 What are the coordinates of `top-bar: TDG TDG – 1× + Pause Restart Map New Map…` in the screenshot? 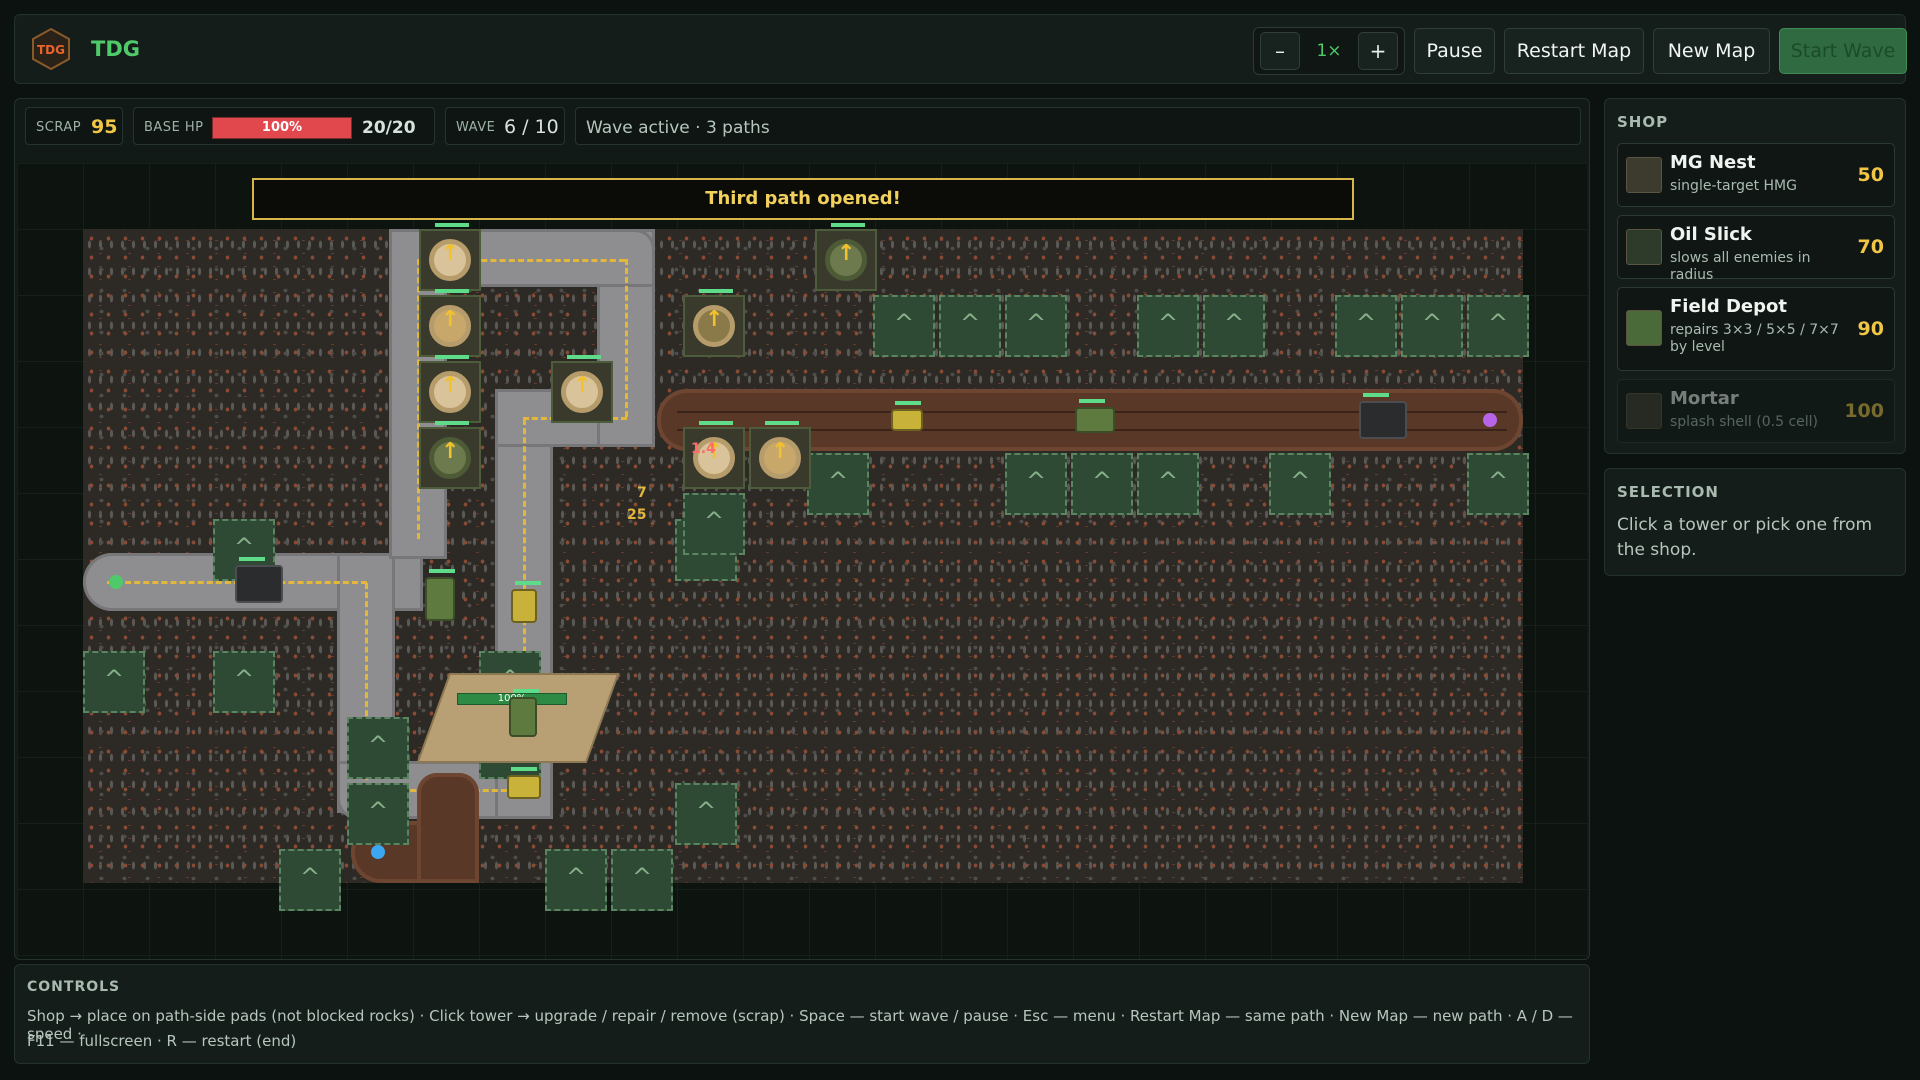 It's located at (960, 49).